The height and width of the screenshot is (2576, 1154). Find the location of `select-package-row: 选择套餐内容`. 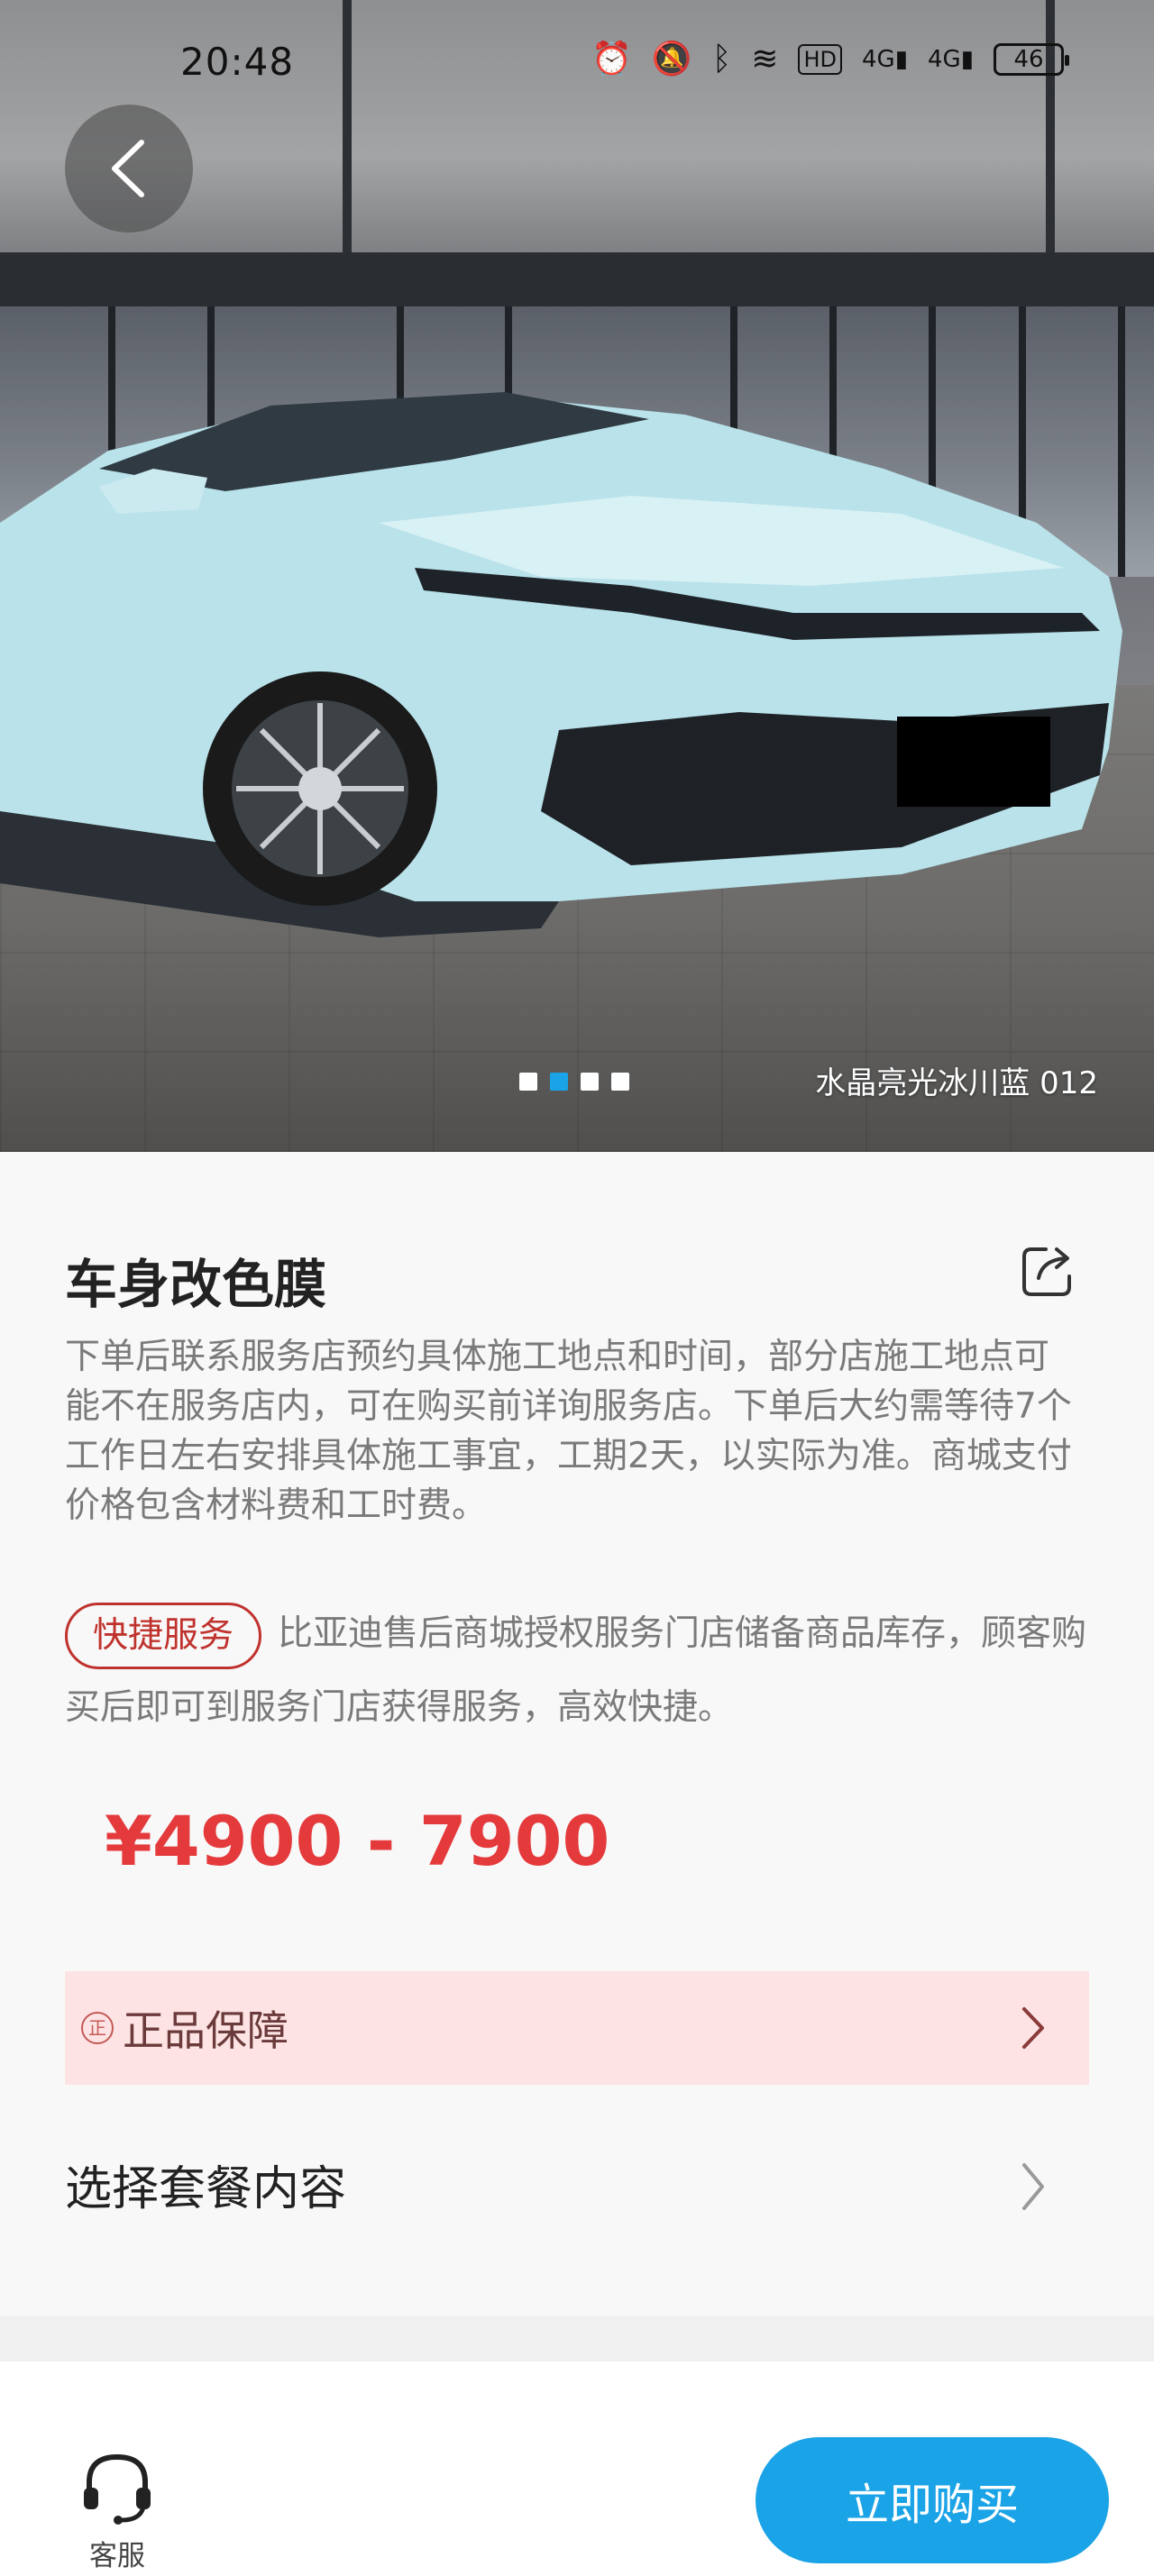

select-package-row: 选择套餐内容 is located at coordinates (577, 2183).